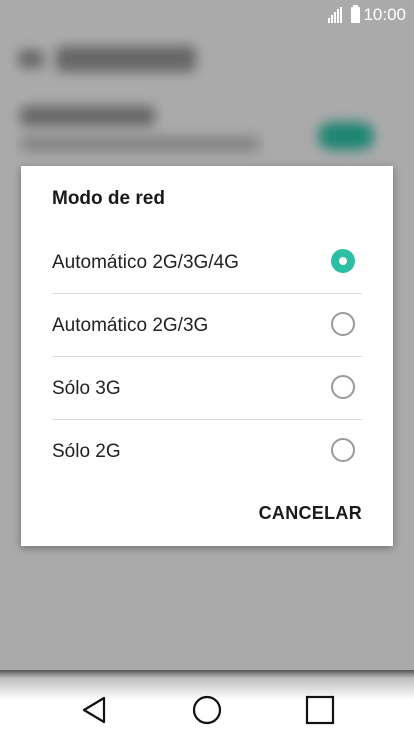 The image size is (414, 736). I want to click on cancel-button: CANCELAR, so click(310, 513).